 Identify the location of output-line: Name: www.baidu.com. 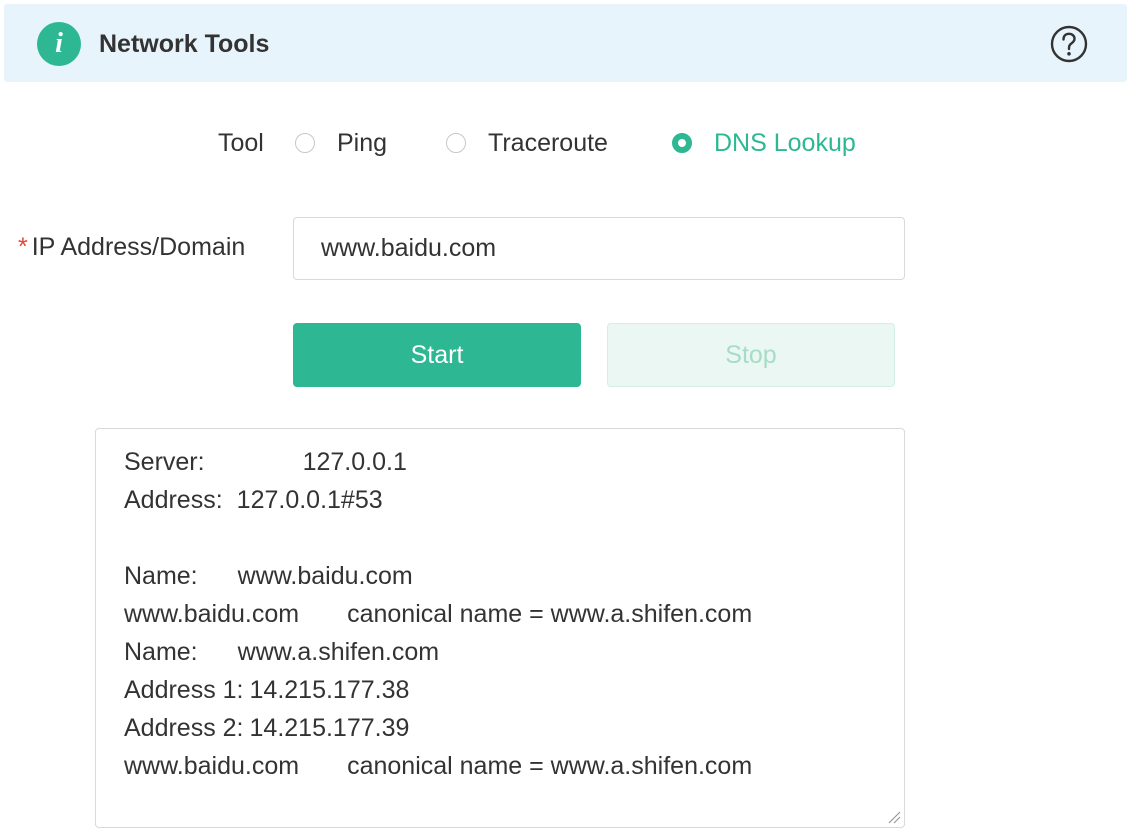
(514, 576).